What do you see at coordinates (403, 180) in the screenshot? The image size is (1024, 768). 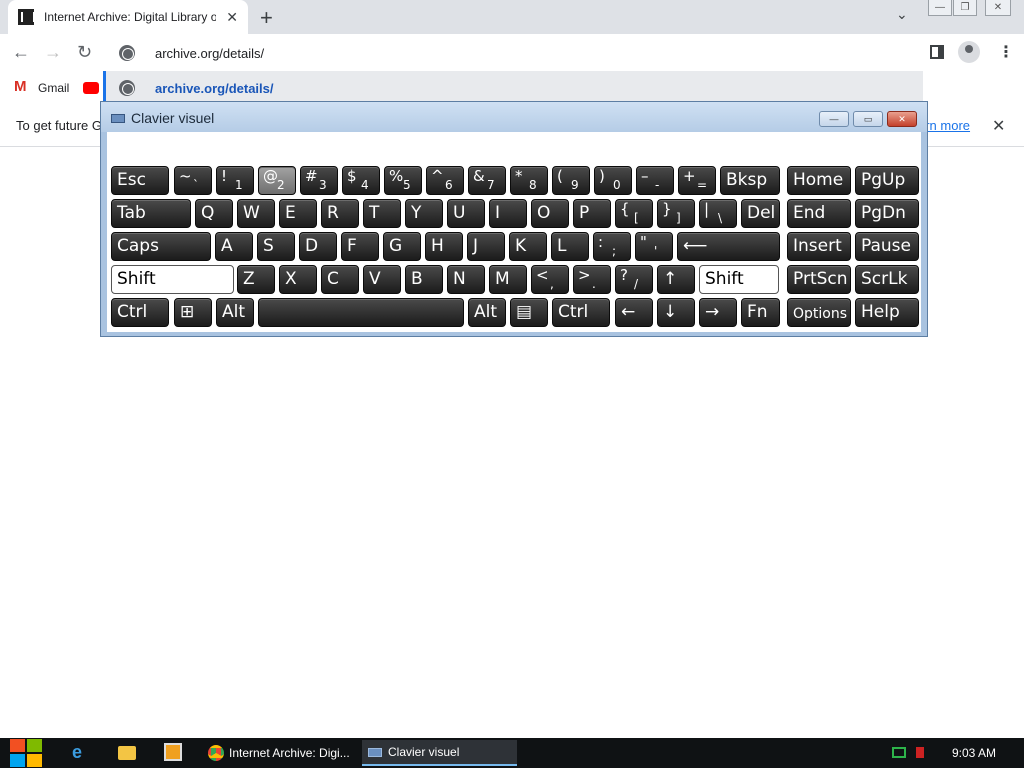 I see `key-5: % 5` at bounding box center [403, 180].